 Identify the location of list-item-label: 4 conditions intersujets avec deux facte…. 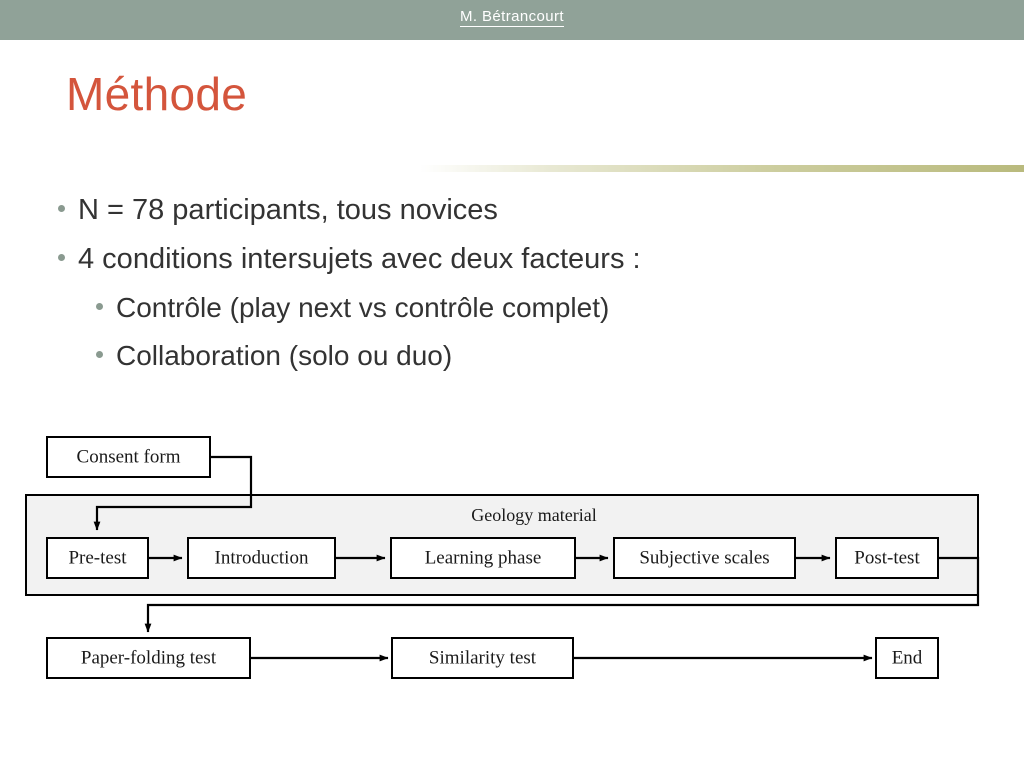
(359, 259).